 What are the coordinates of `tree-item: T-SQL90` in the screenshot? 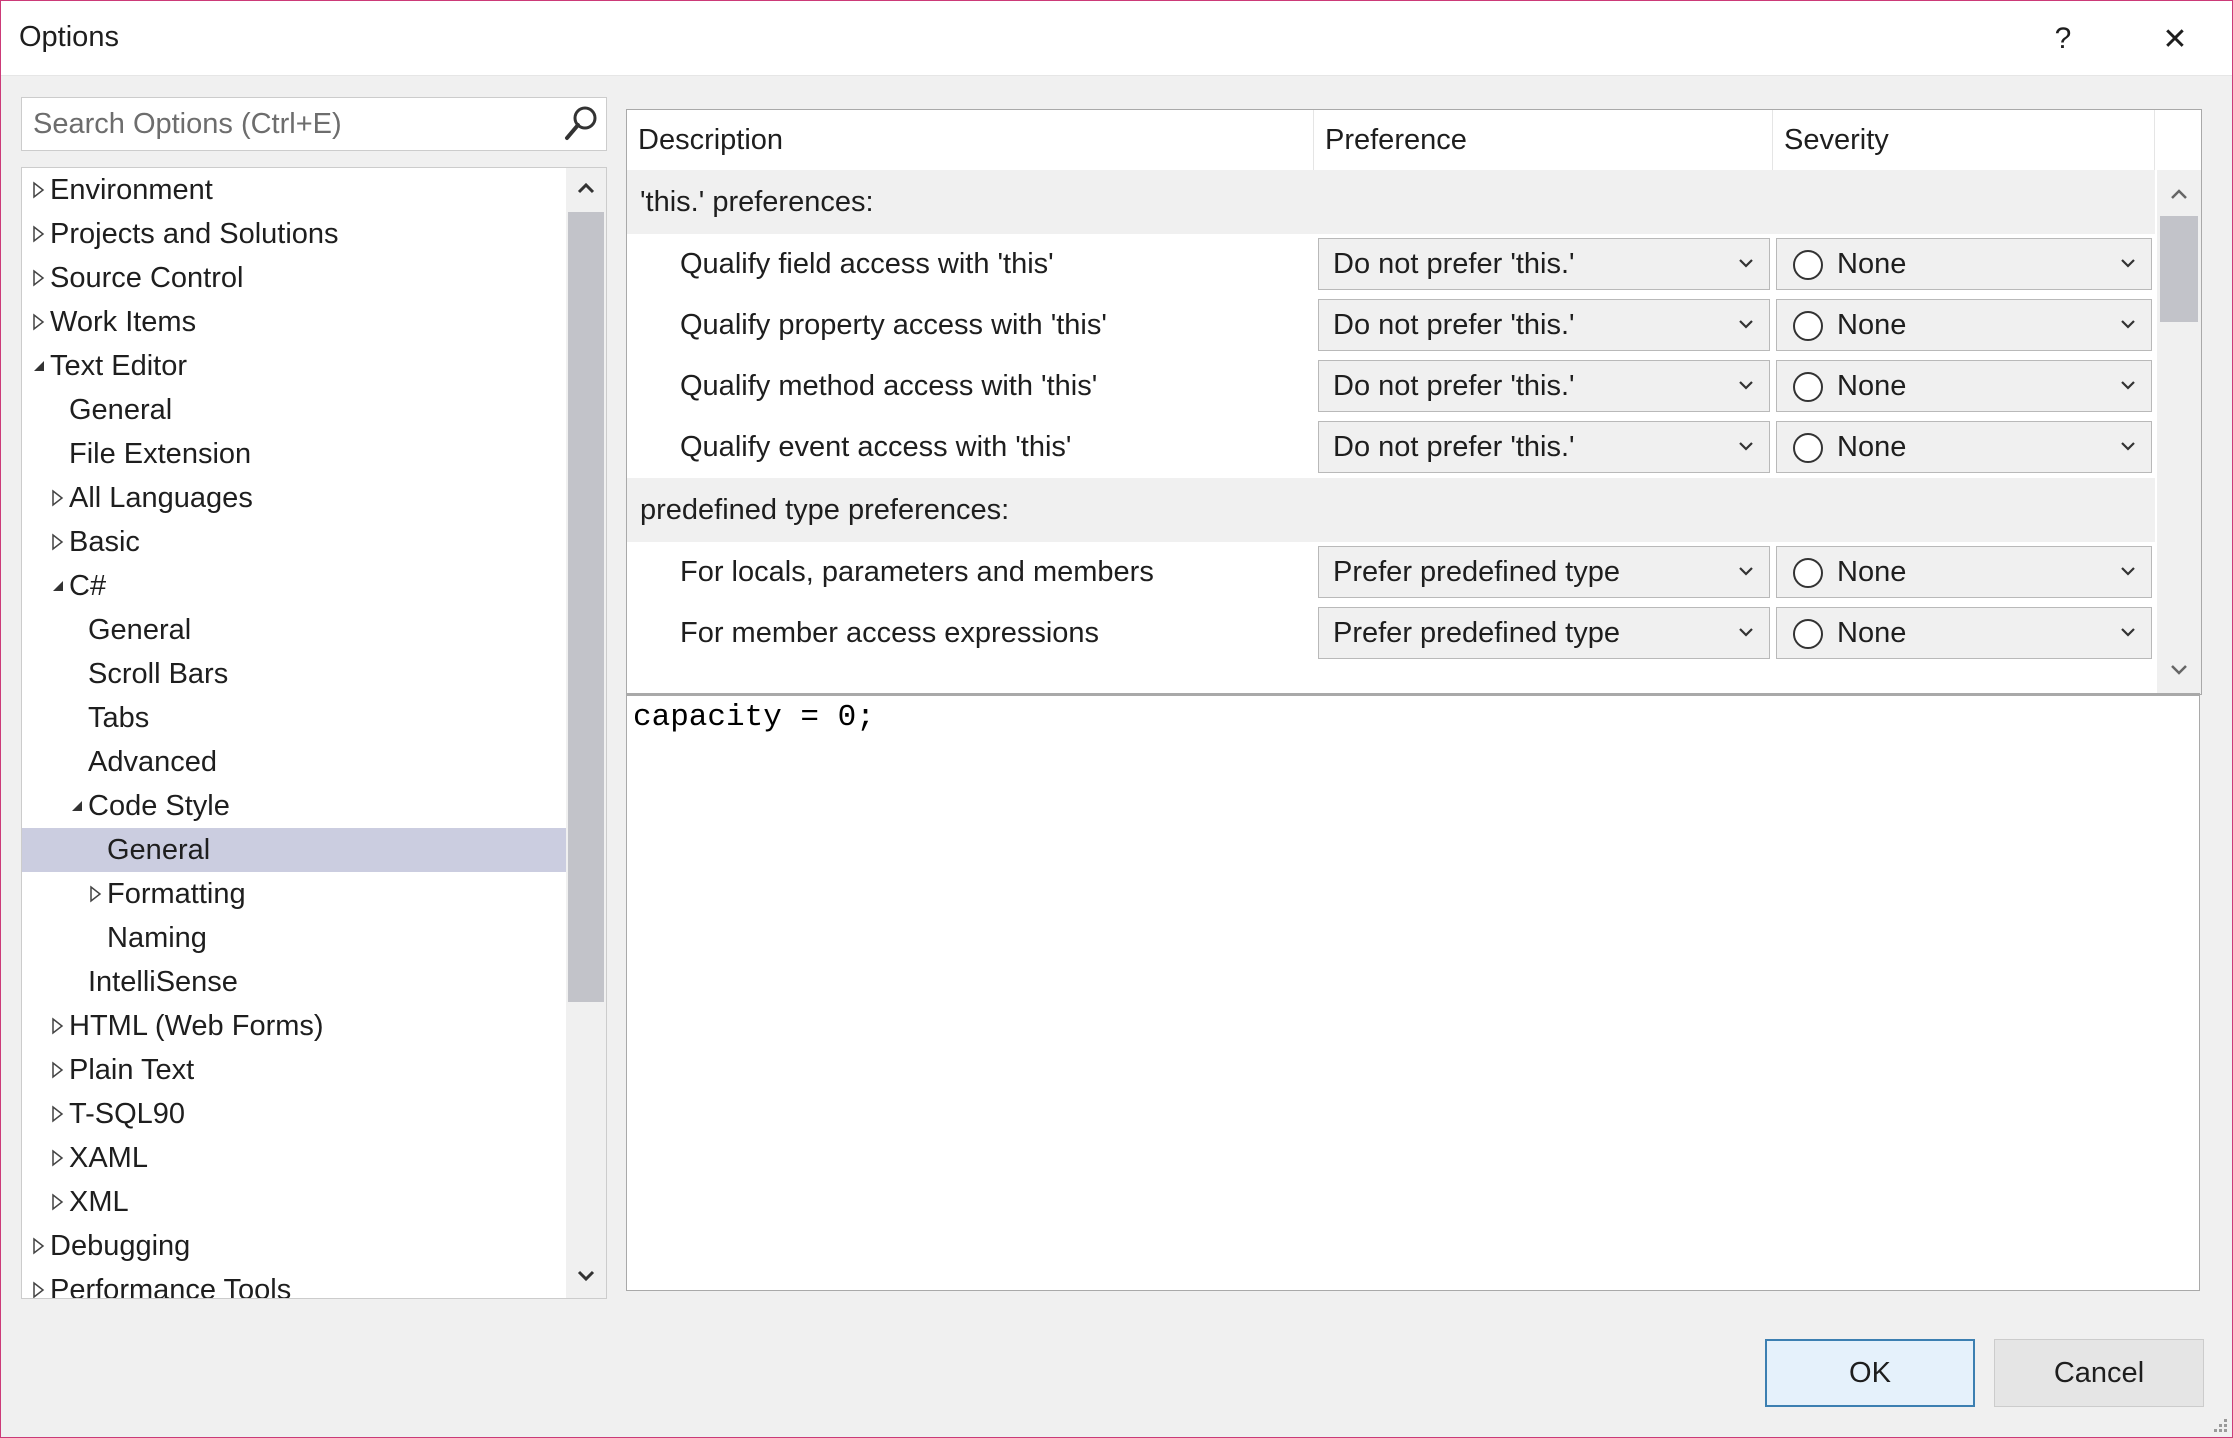 It's located at (294, 1114).